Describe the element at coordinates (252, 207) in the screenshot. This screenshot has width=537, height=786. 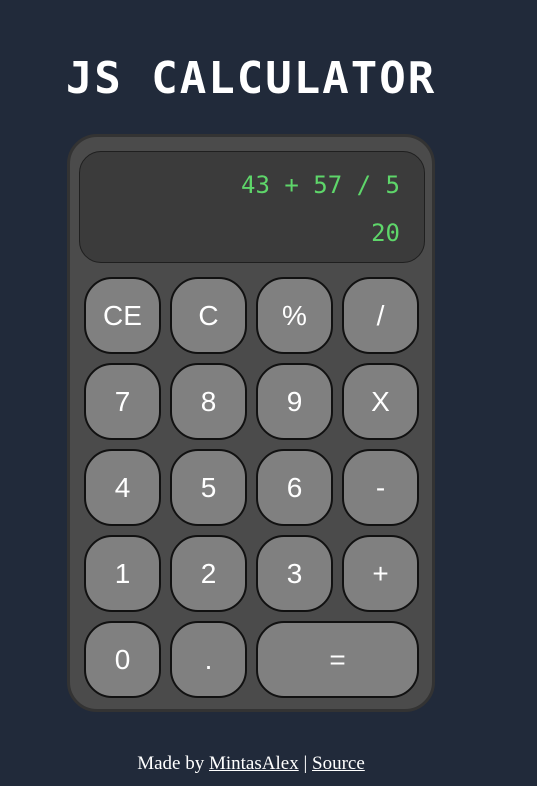
I see `calculator-display: 43 + 57 / 5 20` at that location.